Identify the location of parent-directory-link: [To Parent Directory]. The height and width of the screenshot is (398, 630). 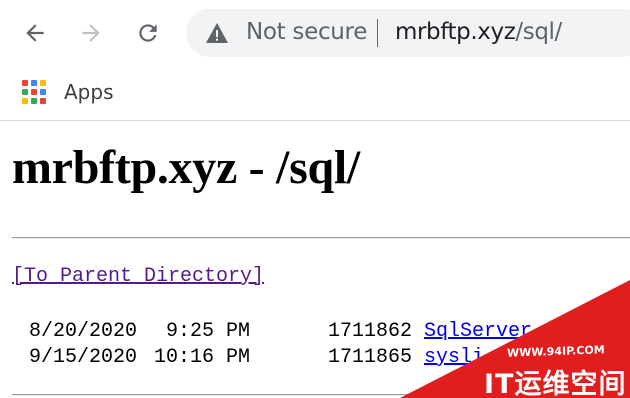
(138, 277).